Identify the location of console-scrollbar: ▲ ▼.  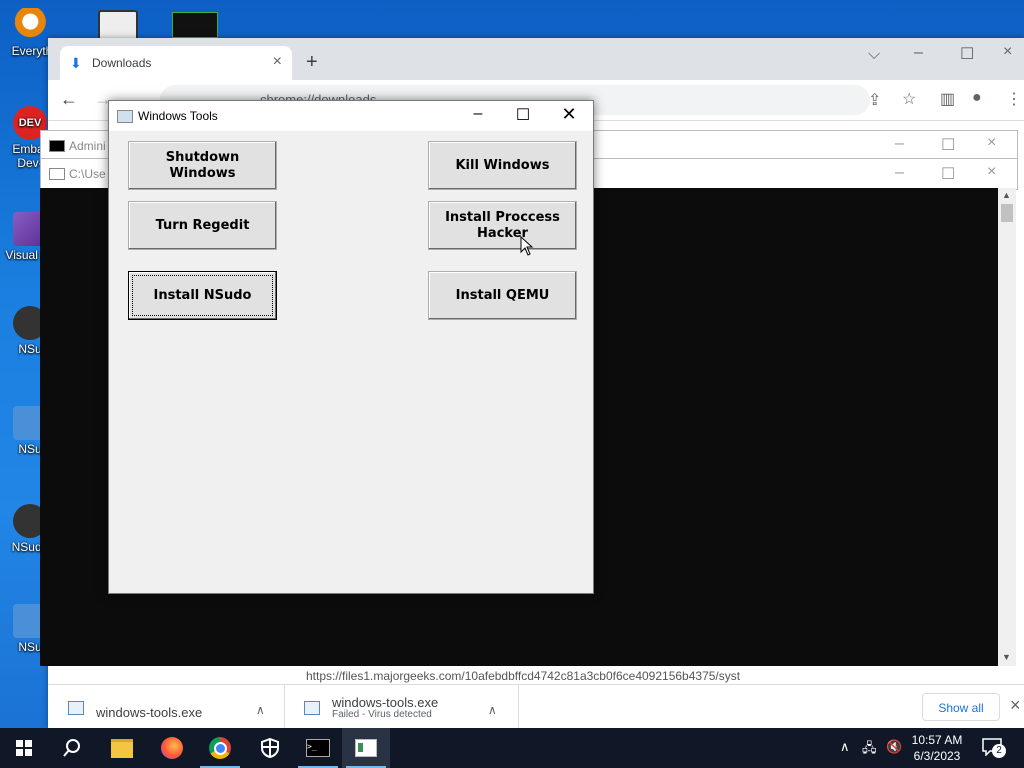
(1007, 427).